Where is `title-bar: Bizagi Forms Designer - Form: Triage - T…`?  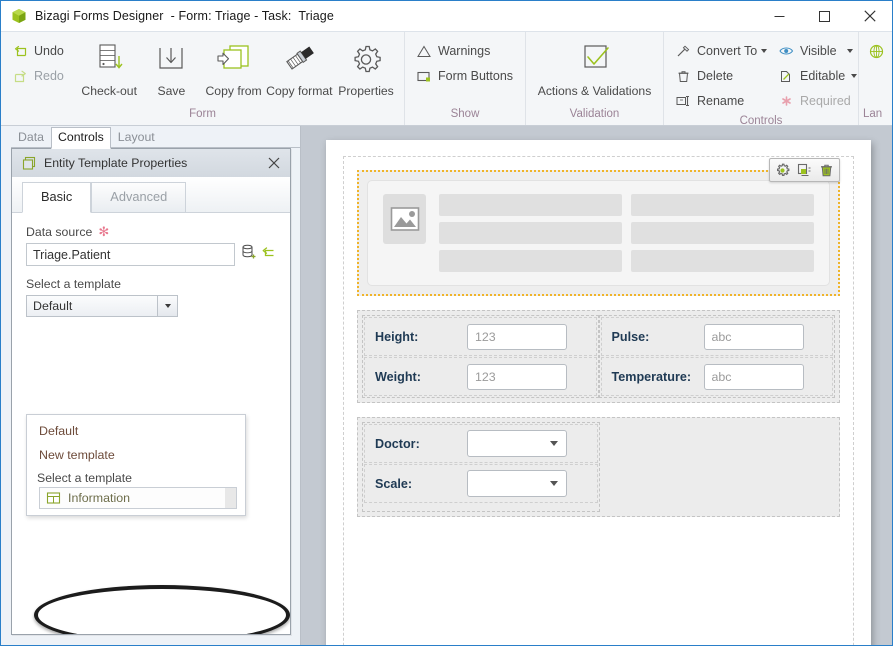 title-bar: Bizagi Forms Designer - Form: Triage - T… is located at coordinates (446, 16).